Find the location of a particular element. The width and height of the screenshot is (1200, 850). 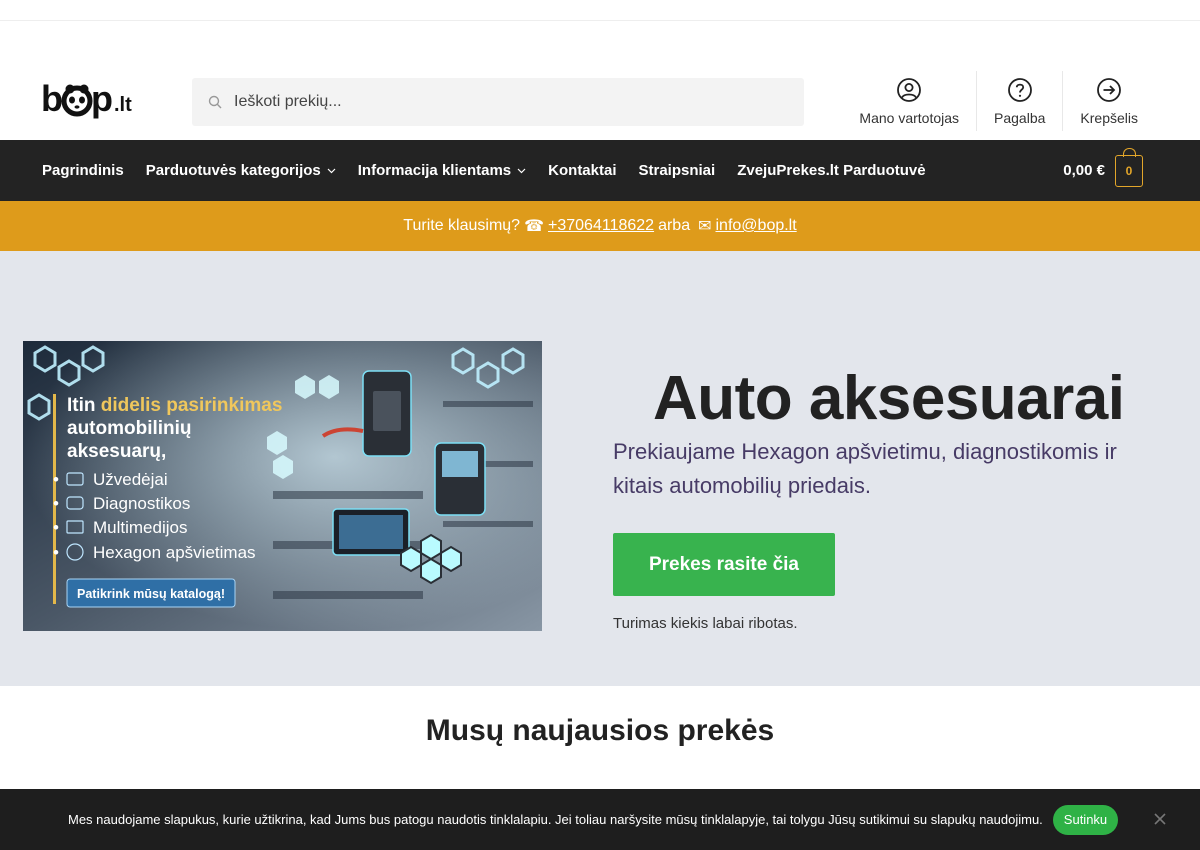

cart-link: Krepšelis is located at coordinates (1108, 101).